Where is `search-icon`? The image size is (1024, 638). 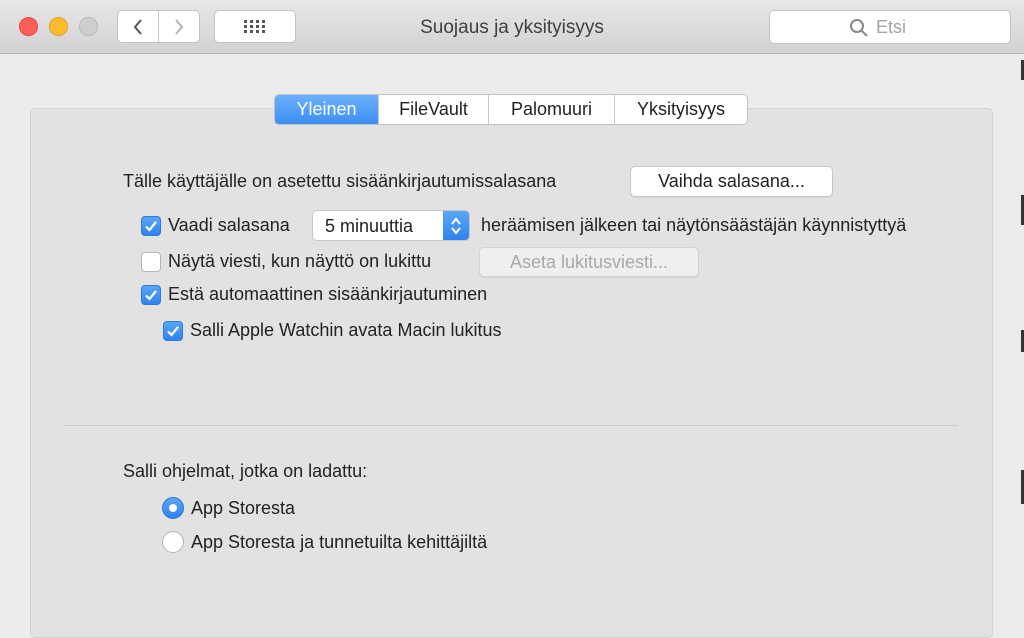 search-icon is located at coordinates (859, 28).